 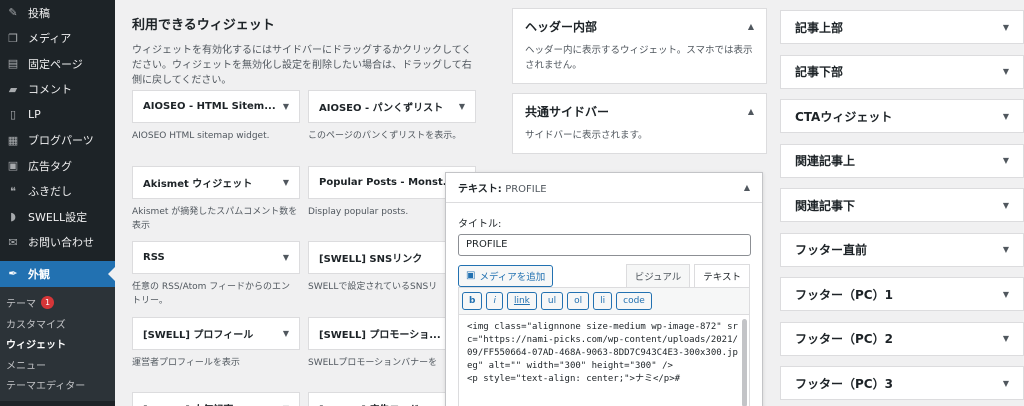 I want to click on widget-area-right-4: 関連記事下 ▼, so click(x=902, y=205).